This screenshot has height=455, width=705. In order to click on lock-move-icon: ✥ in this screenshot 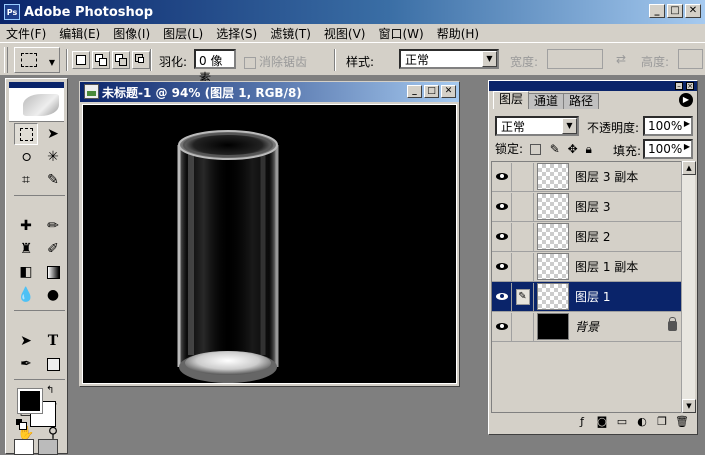, I will do `click(573, 149)`.